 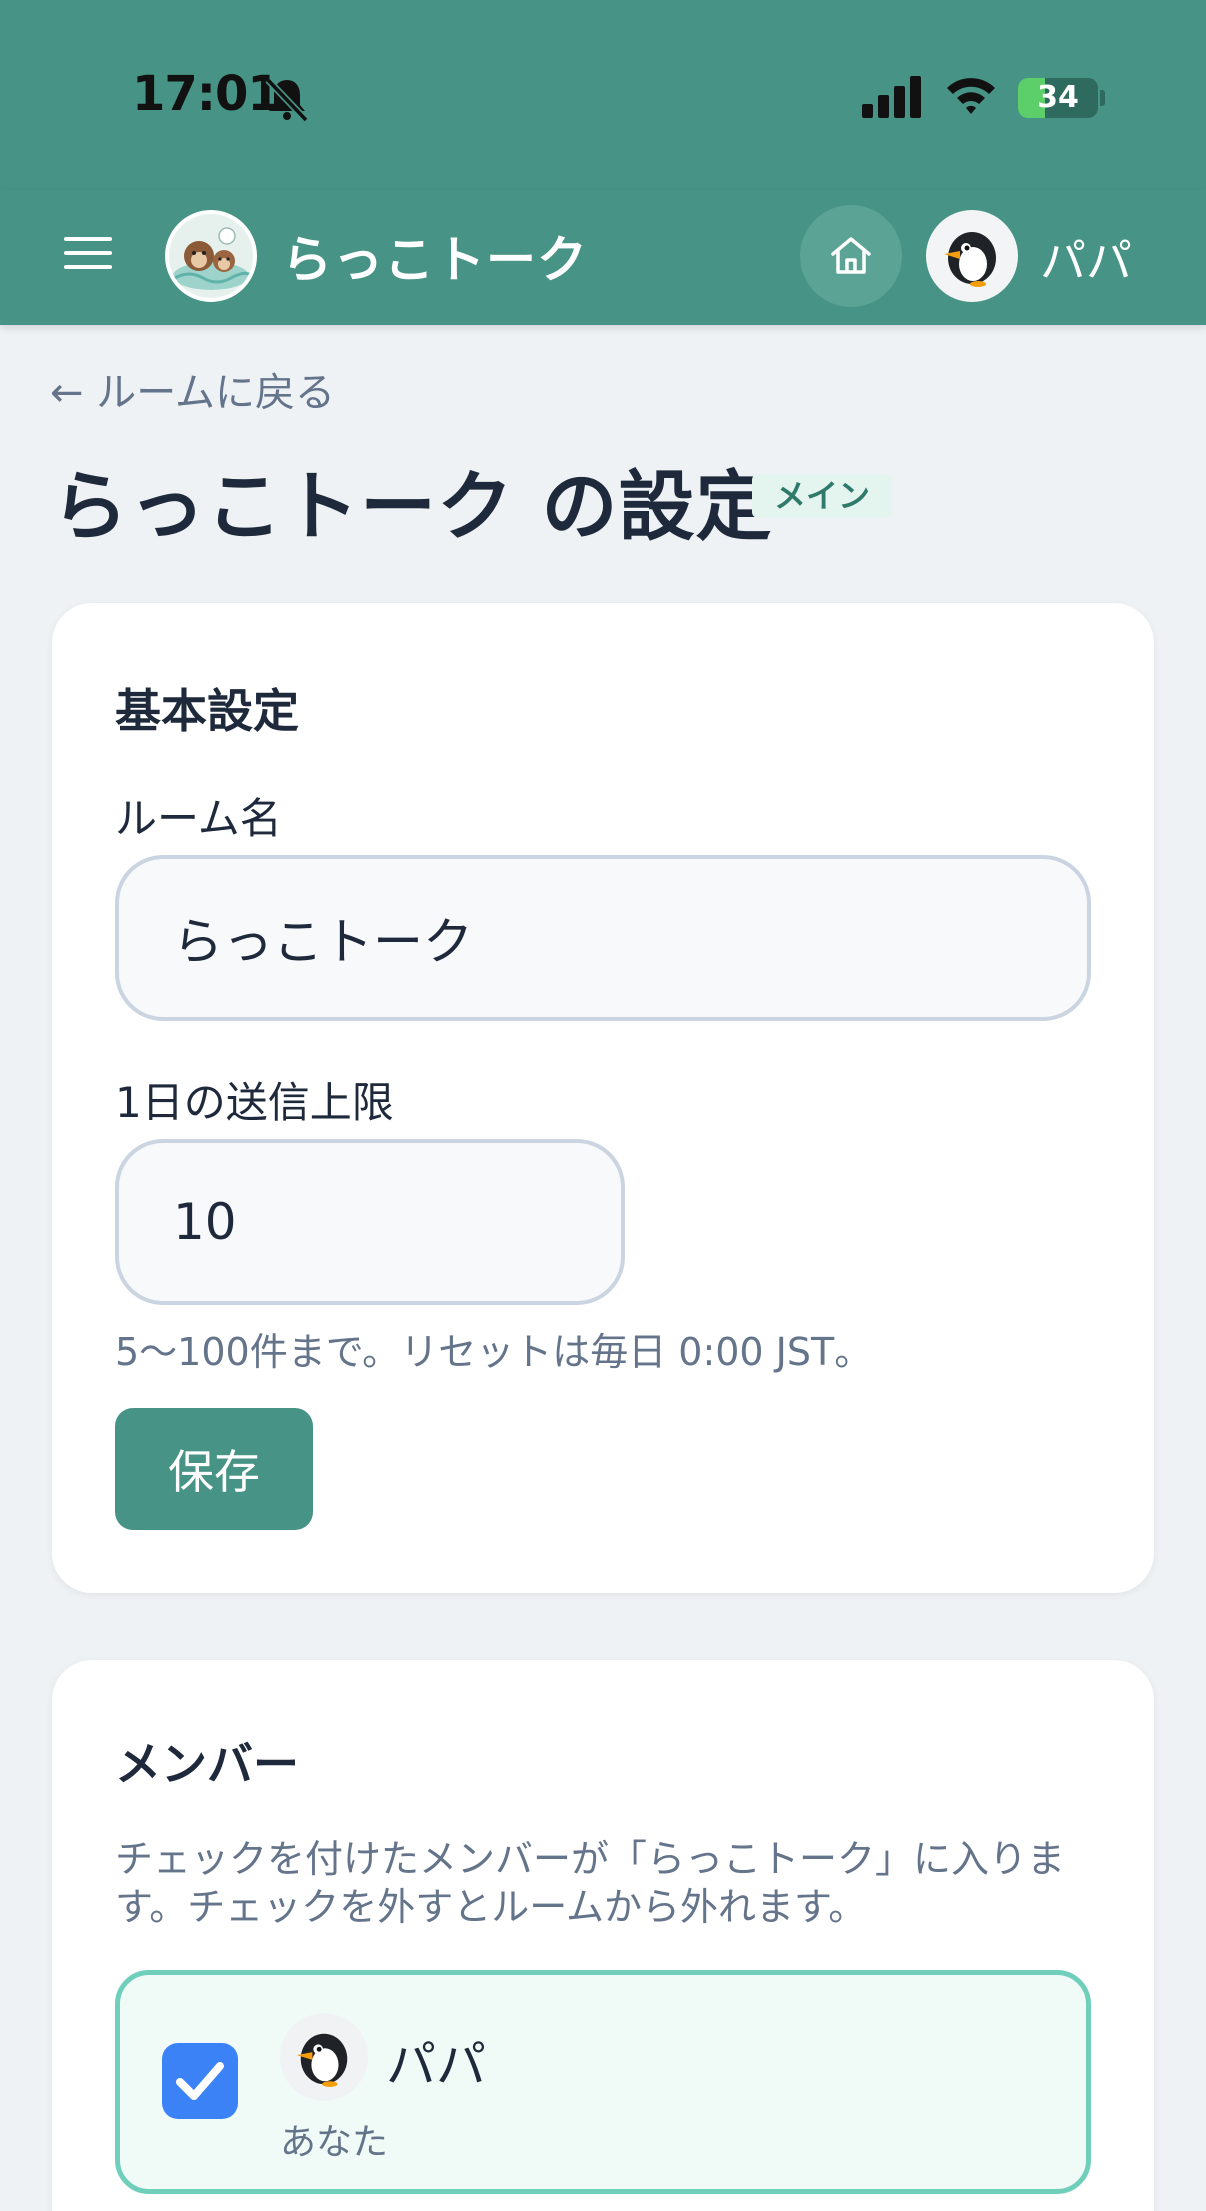 What do you see at coordinates (822, 496) in the screenshot?
I see `main-room-badge: メイン` at bounding box center [822, 496].